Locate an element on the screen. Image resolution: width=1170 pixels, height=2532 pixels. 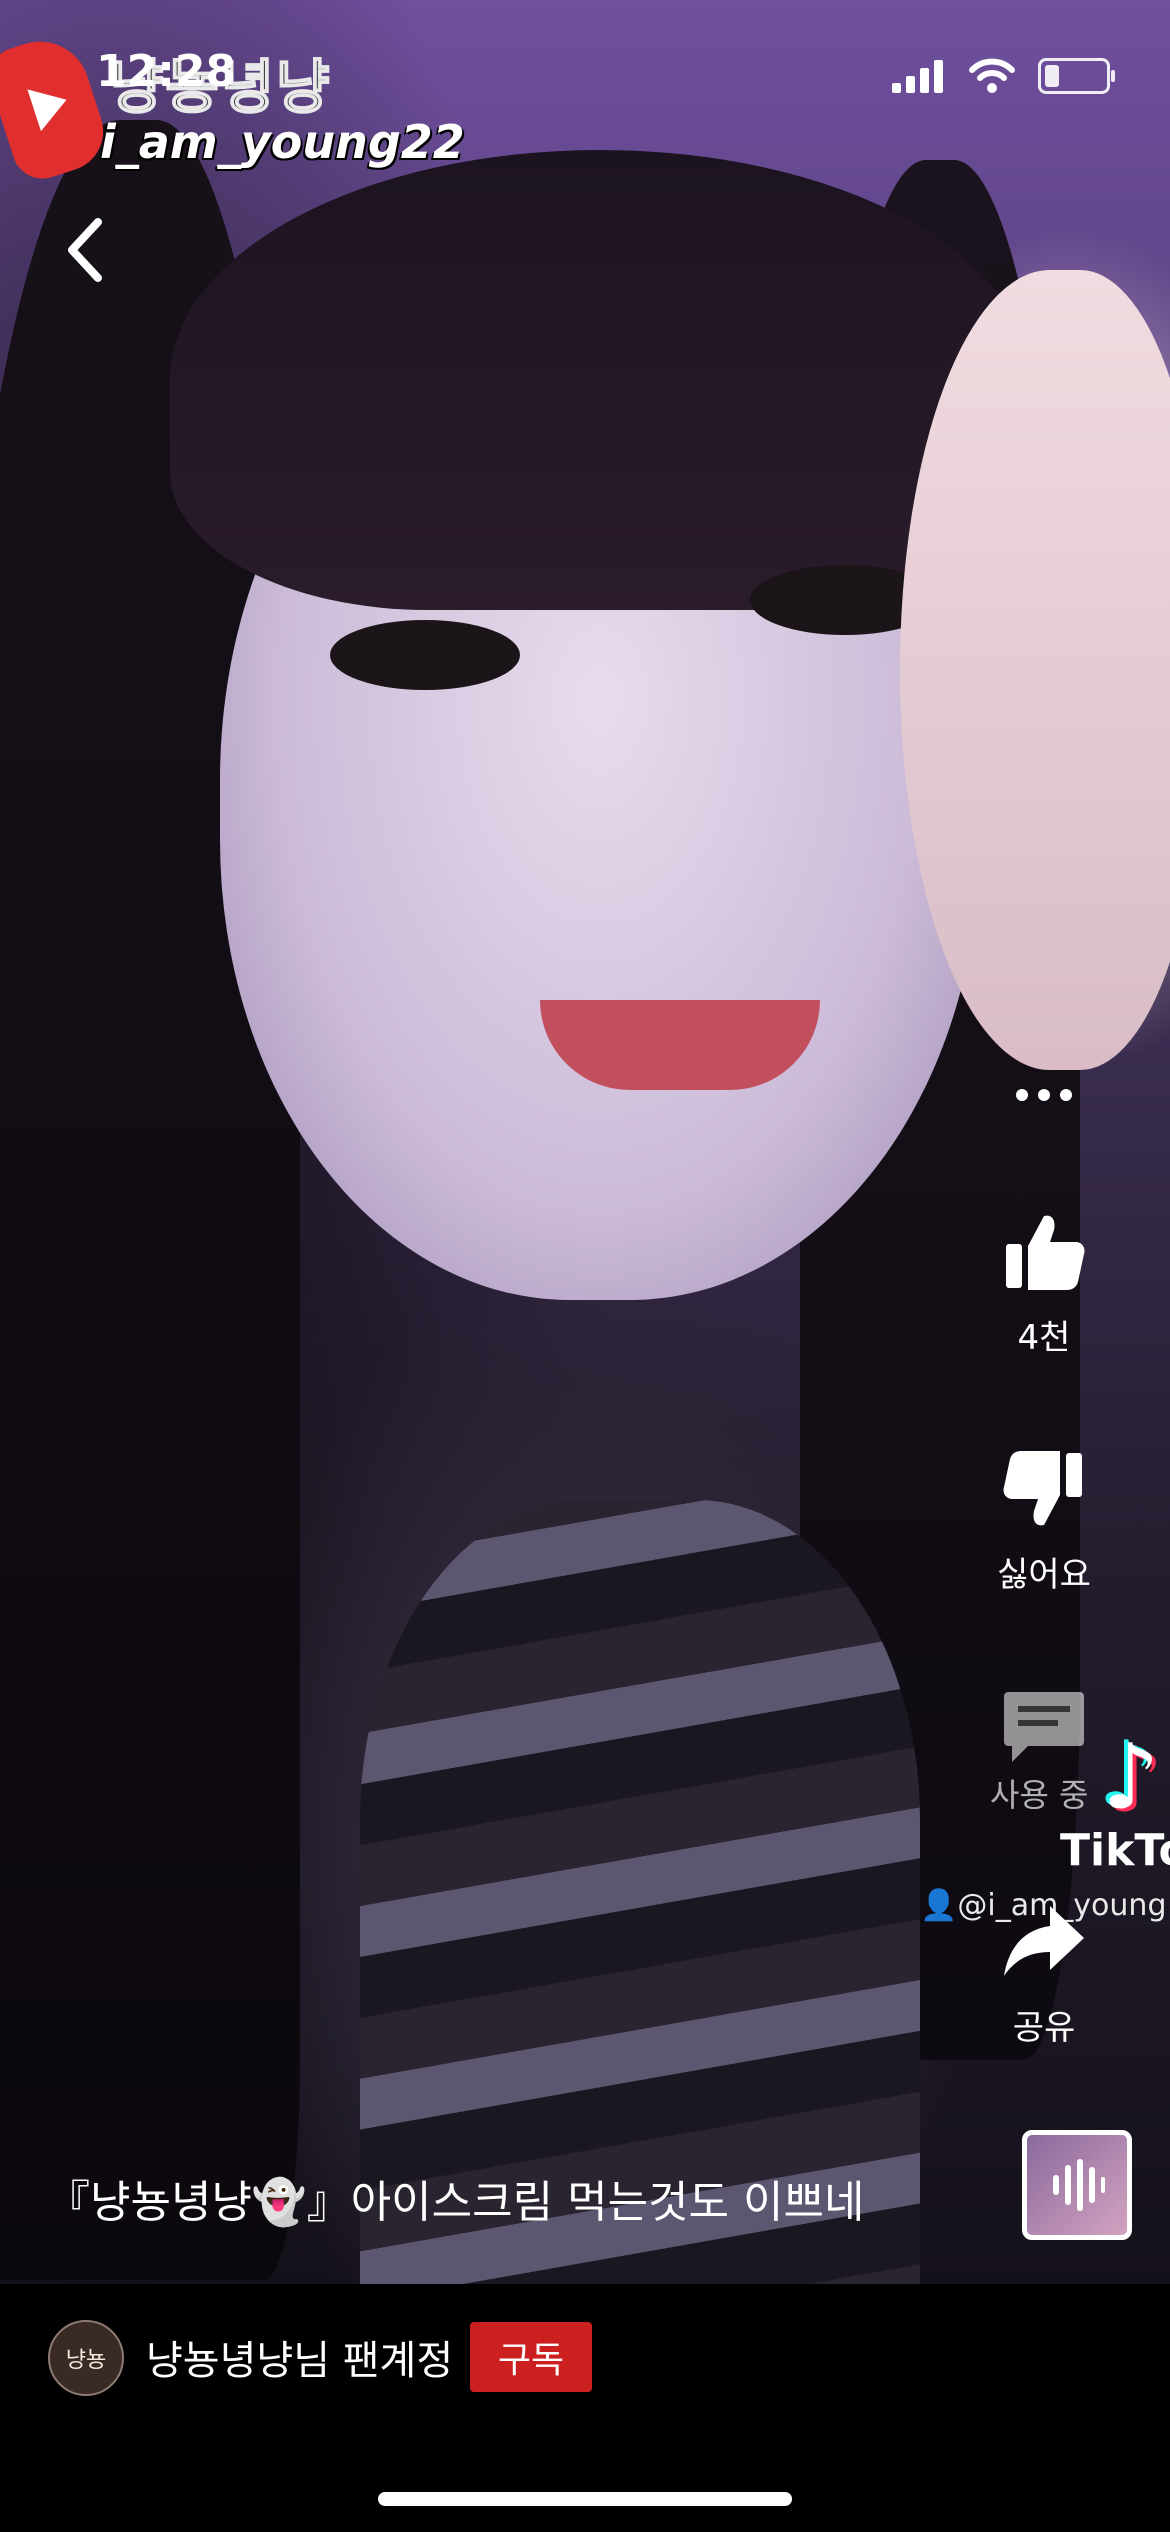
tiktok-logo-text: TikTok is located at coordinates (1115, 1850).